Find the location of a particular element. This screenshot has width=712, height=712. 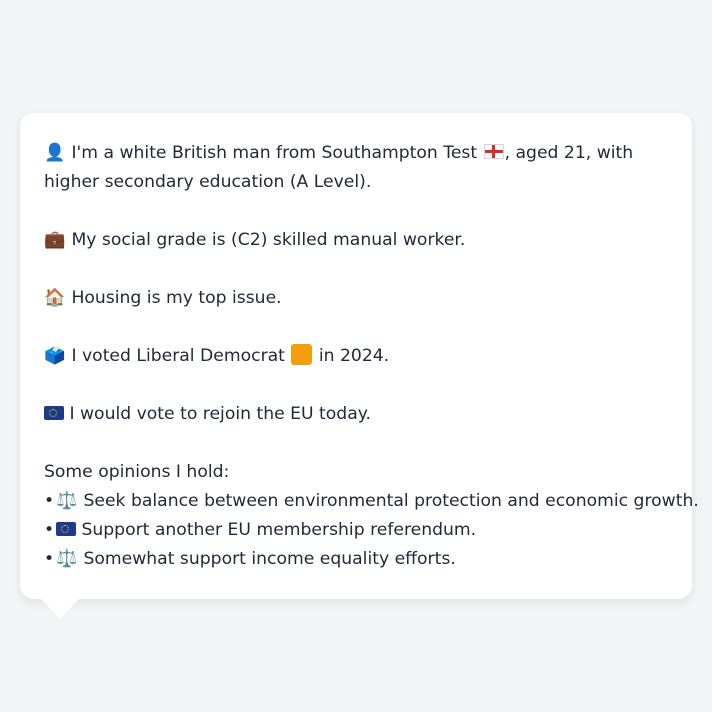

housing-line: 🏠 Housing is my top issue. is located at coordinates (356, 298).